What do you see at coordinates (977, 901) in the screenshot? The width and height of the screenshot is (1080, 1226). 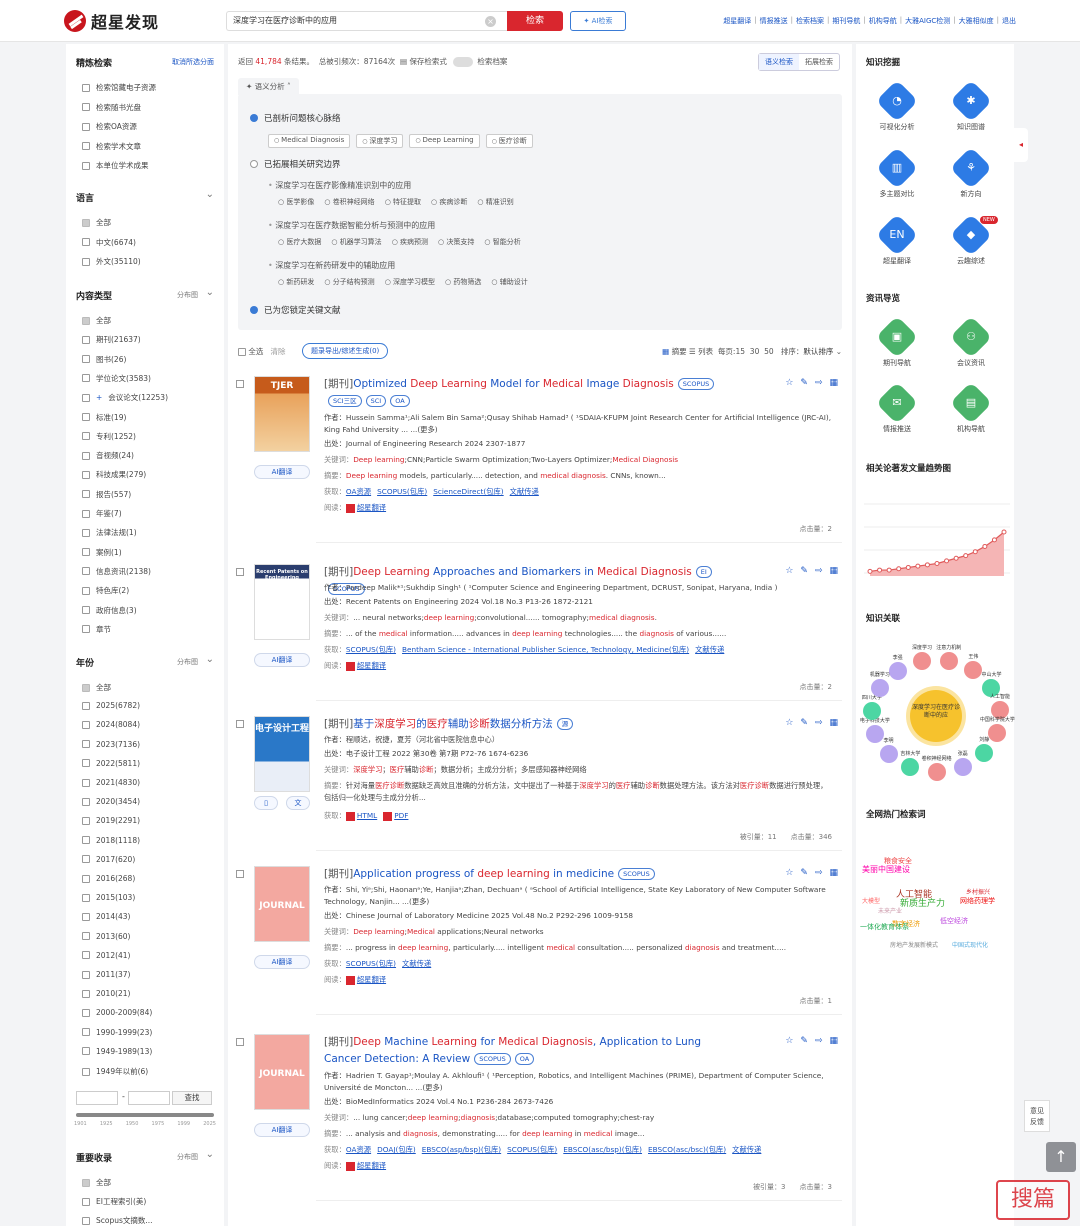 I see `hot-keyword: 网络药理学` at bounding box center [977, 901].